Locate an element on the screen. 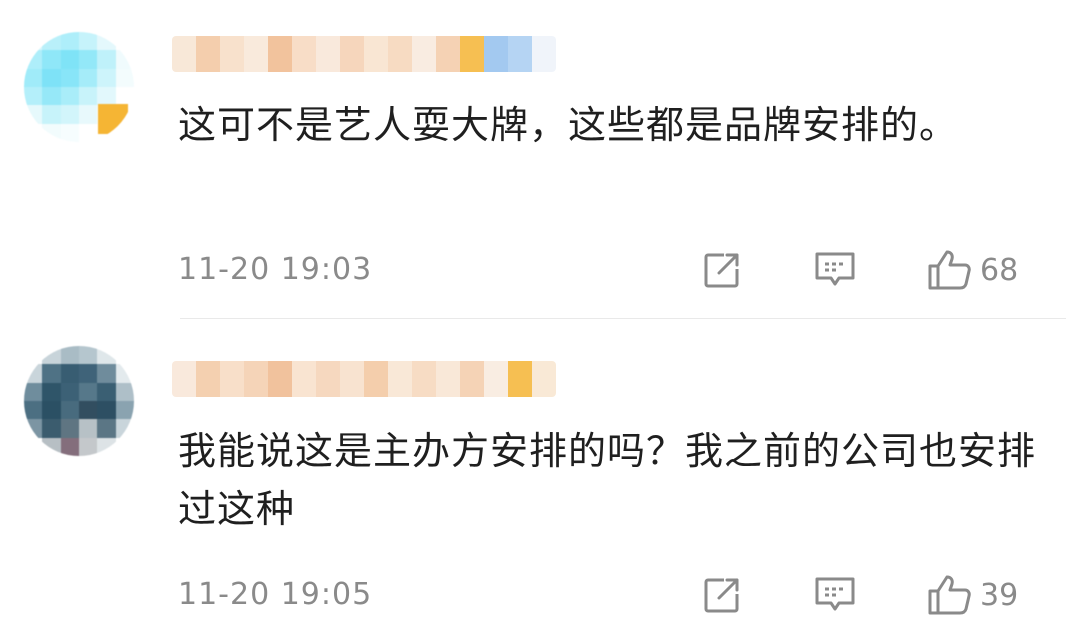  comment-meta: 11-20 19:03 68 is located at coordinates (607, 270).